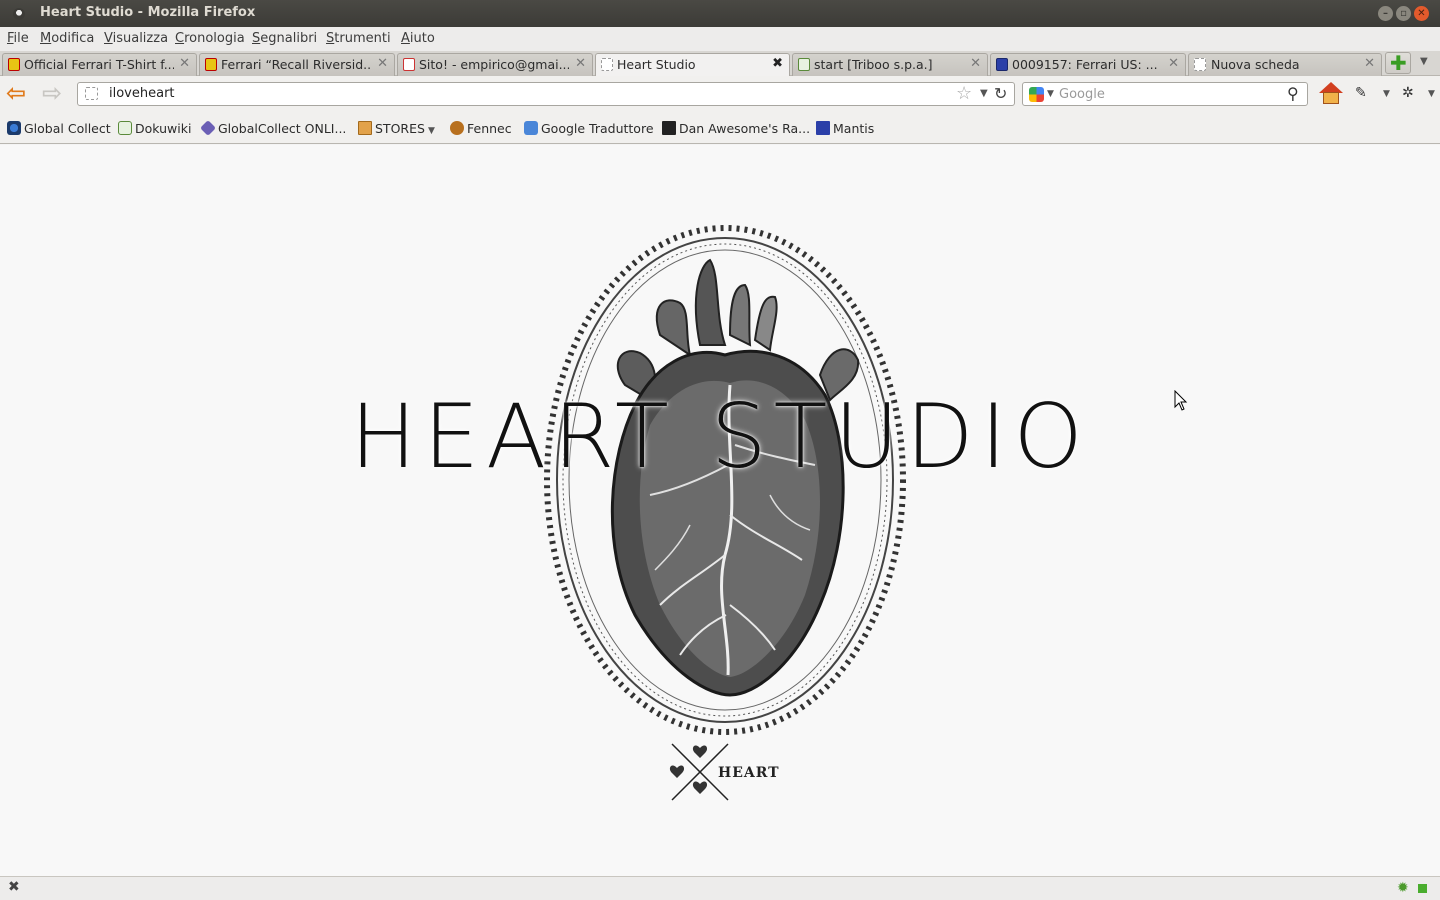 This screenshot has height=900, width=1440. What do you see at coordinates (845, 128) in the screenshot?
I see `bookmark-mantis: Mantis` at bounding box center [845, 128].